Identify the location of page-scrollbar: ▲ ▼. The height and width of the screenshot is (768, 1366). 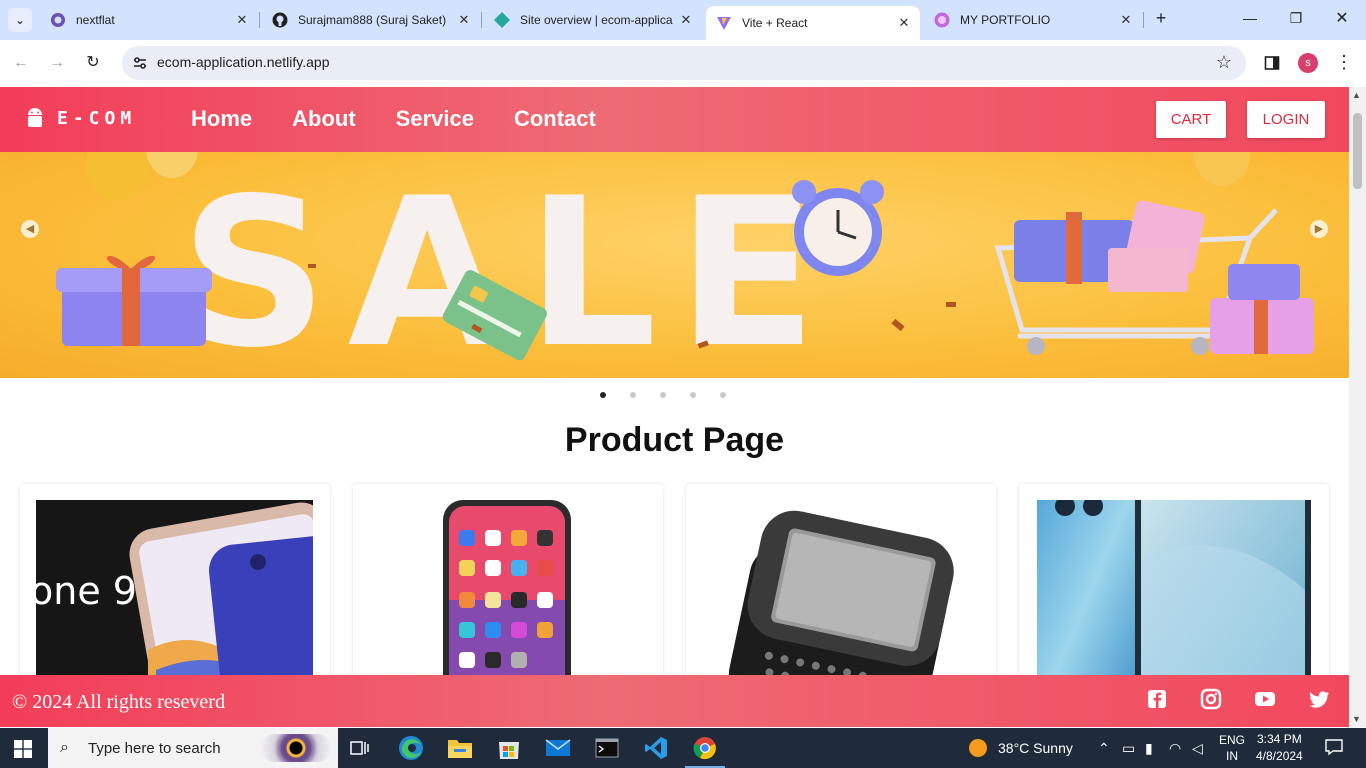
(1357, 407).